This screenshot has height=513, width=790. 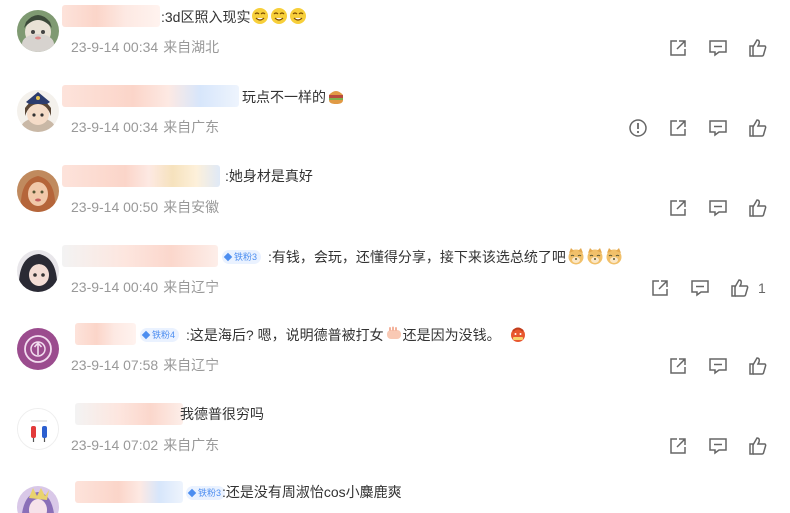 I want to click on fan-badge: 铁粉4, so click(x=160, y=335).